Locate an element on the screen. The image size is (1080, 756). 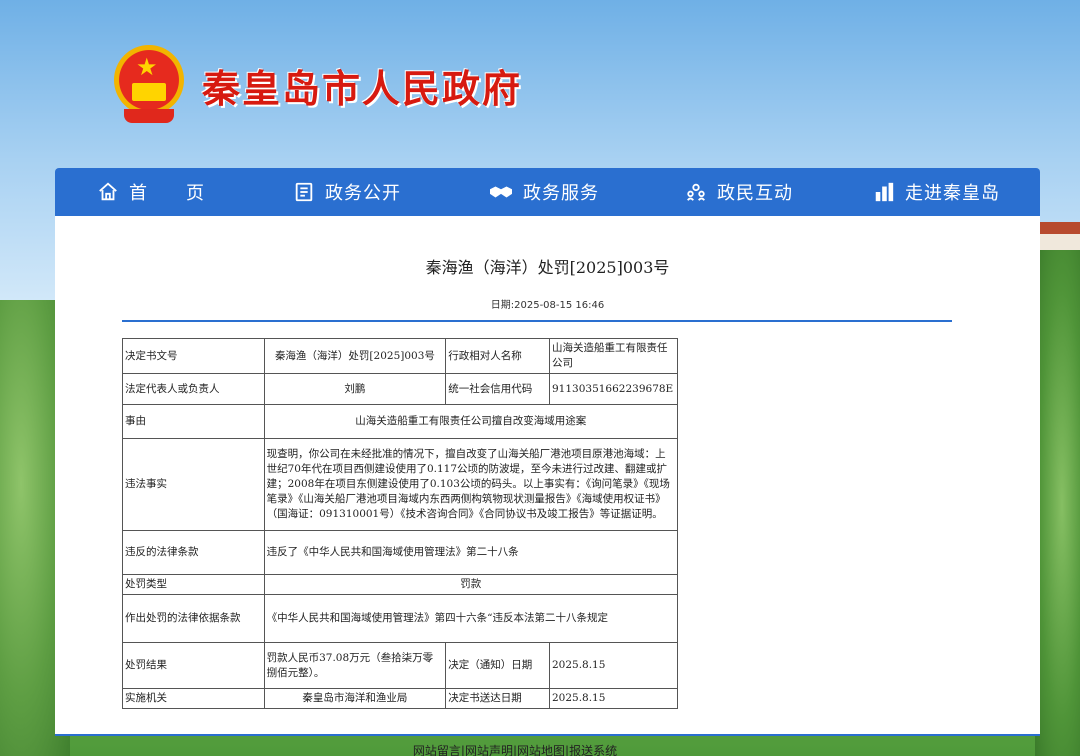
table-label: 事由 is located at coordinates (193, 421).